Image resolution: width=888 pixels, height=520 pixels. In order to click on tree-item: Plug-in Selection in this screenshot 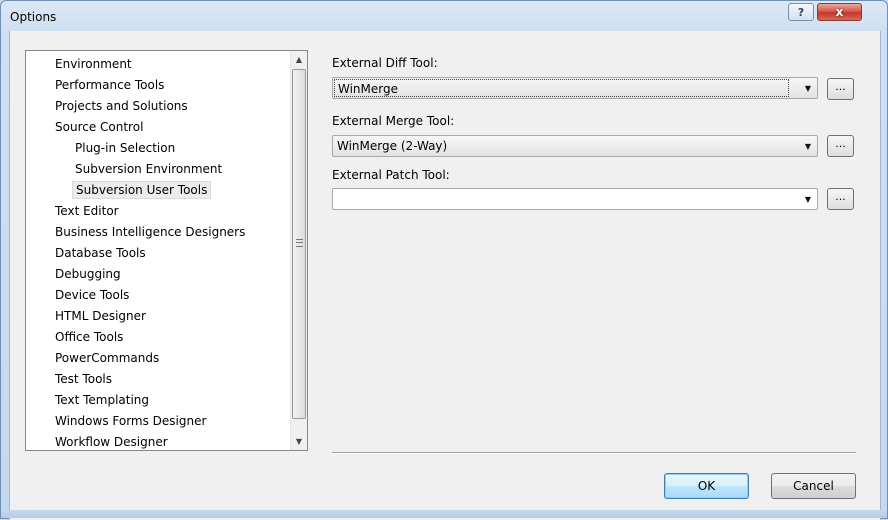, I will do `click(125, 148)`.